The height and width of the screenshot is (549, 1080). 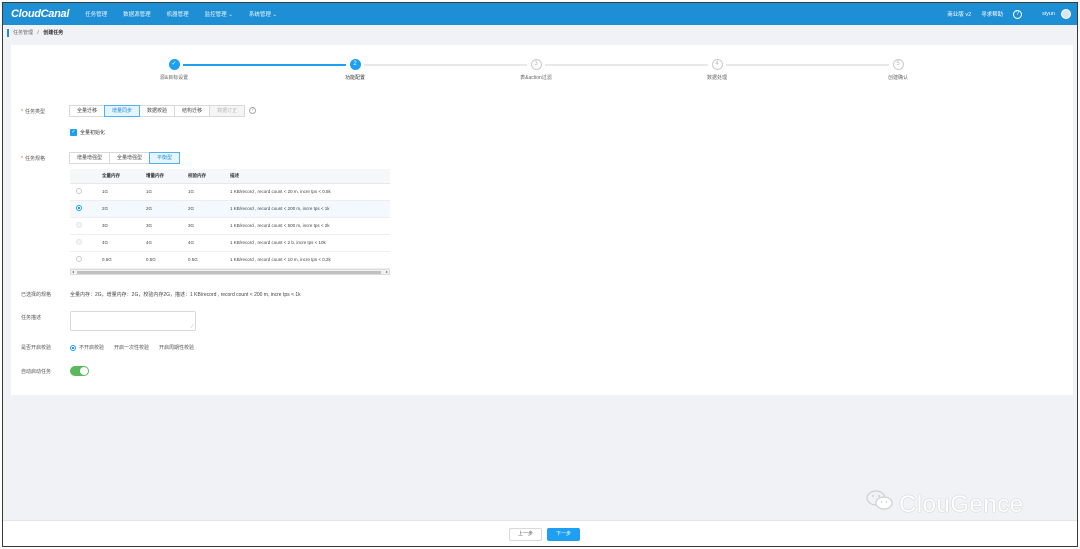 I want to click on verify-radio-group: 不开启校验 开启一次性校验 开启周期性校验, so click(x=137, y=347).